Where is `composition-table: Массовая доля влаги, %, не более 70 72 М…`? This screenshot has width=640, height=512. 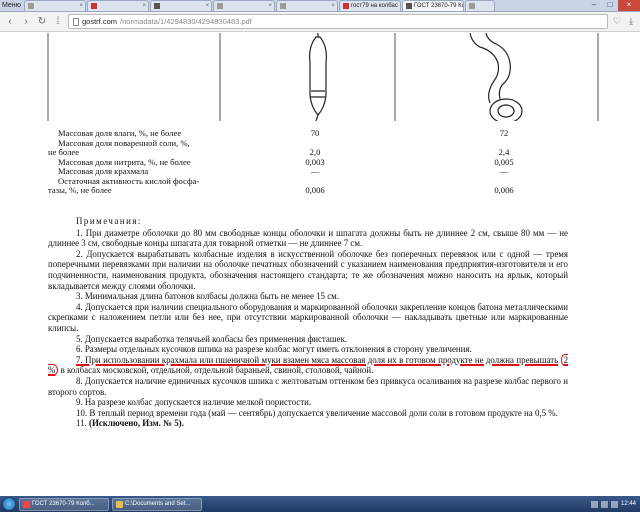
composition-table: Массовая доля влаги, %, не более 70 72 М… is located at coordinates (323, 162).